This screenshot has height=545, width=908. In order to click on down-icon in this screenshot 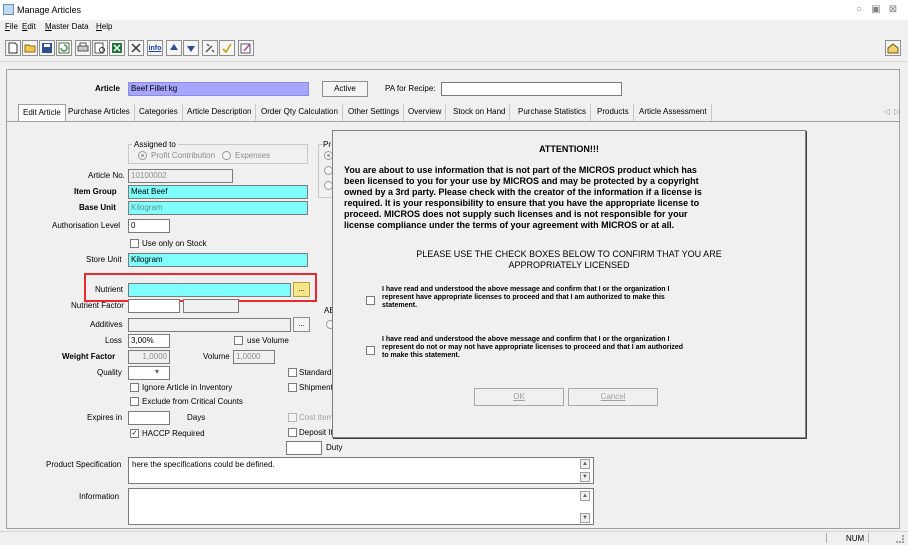, I will do `click(191, 48)`.